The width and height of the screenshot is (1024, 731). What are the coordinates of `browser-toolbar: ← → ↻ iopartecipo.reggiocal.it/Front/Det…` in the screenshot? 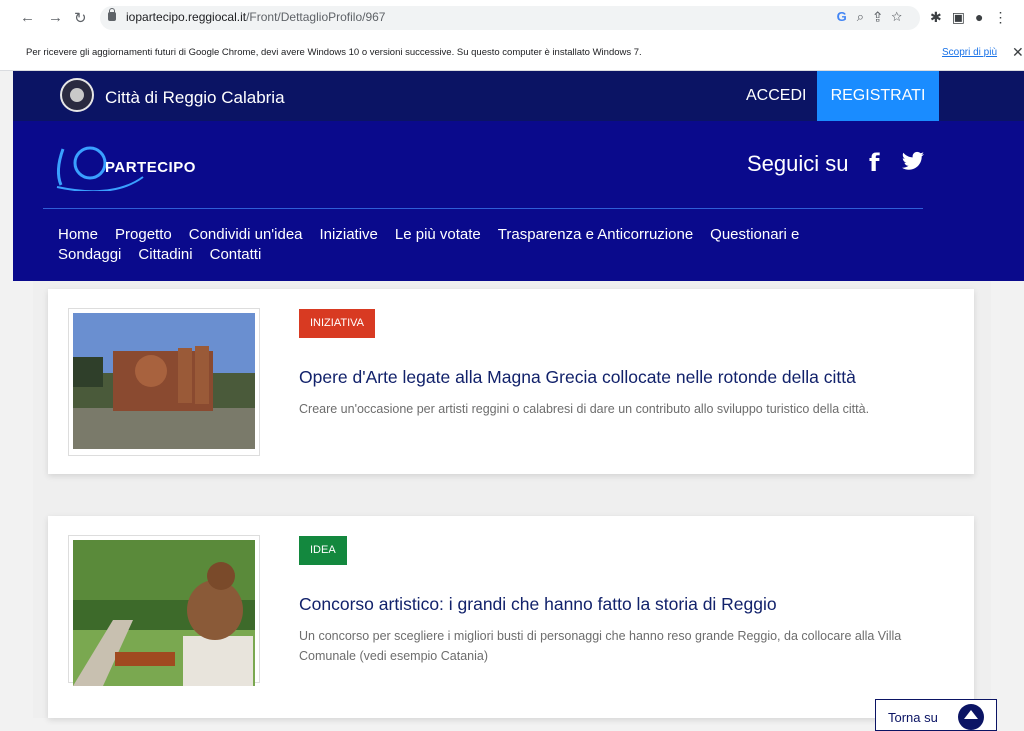 It's located at (512, 18).